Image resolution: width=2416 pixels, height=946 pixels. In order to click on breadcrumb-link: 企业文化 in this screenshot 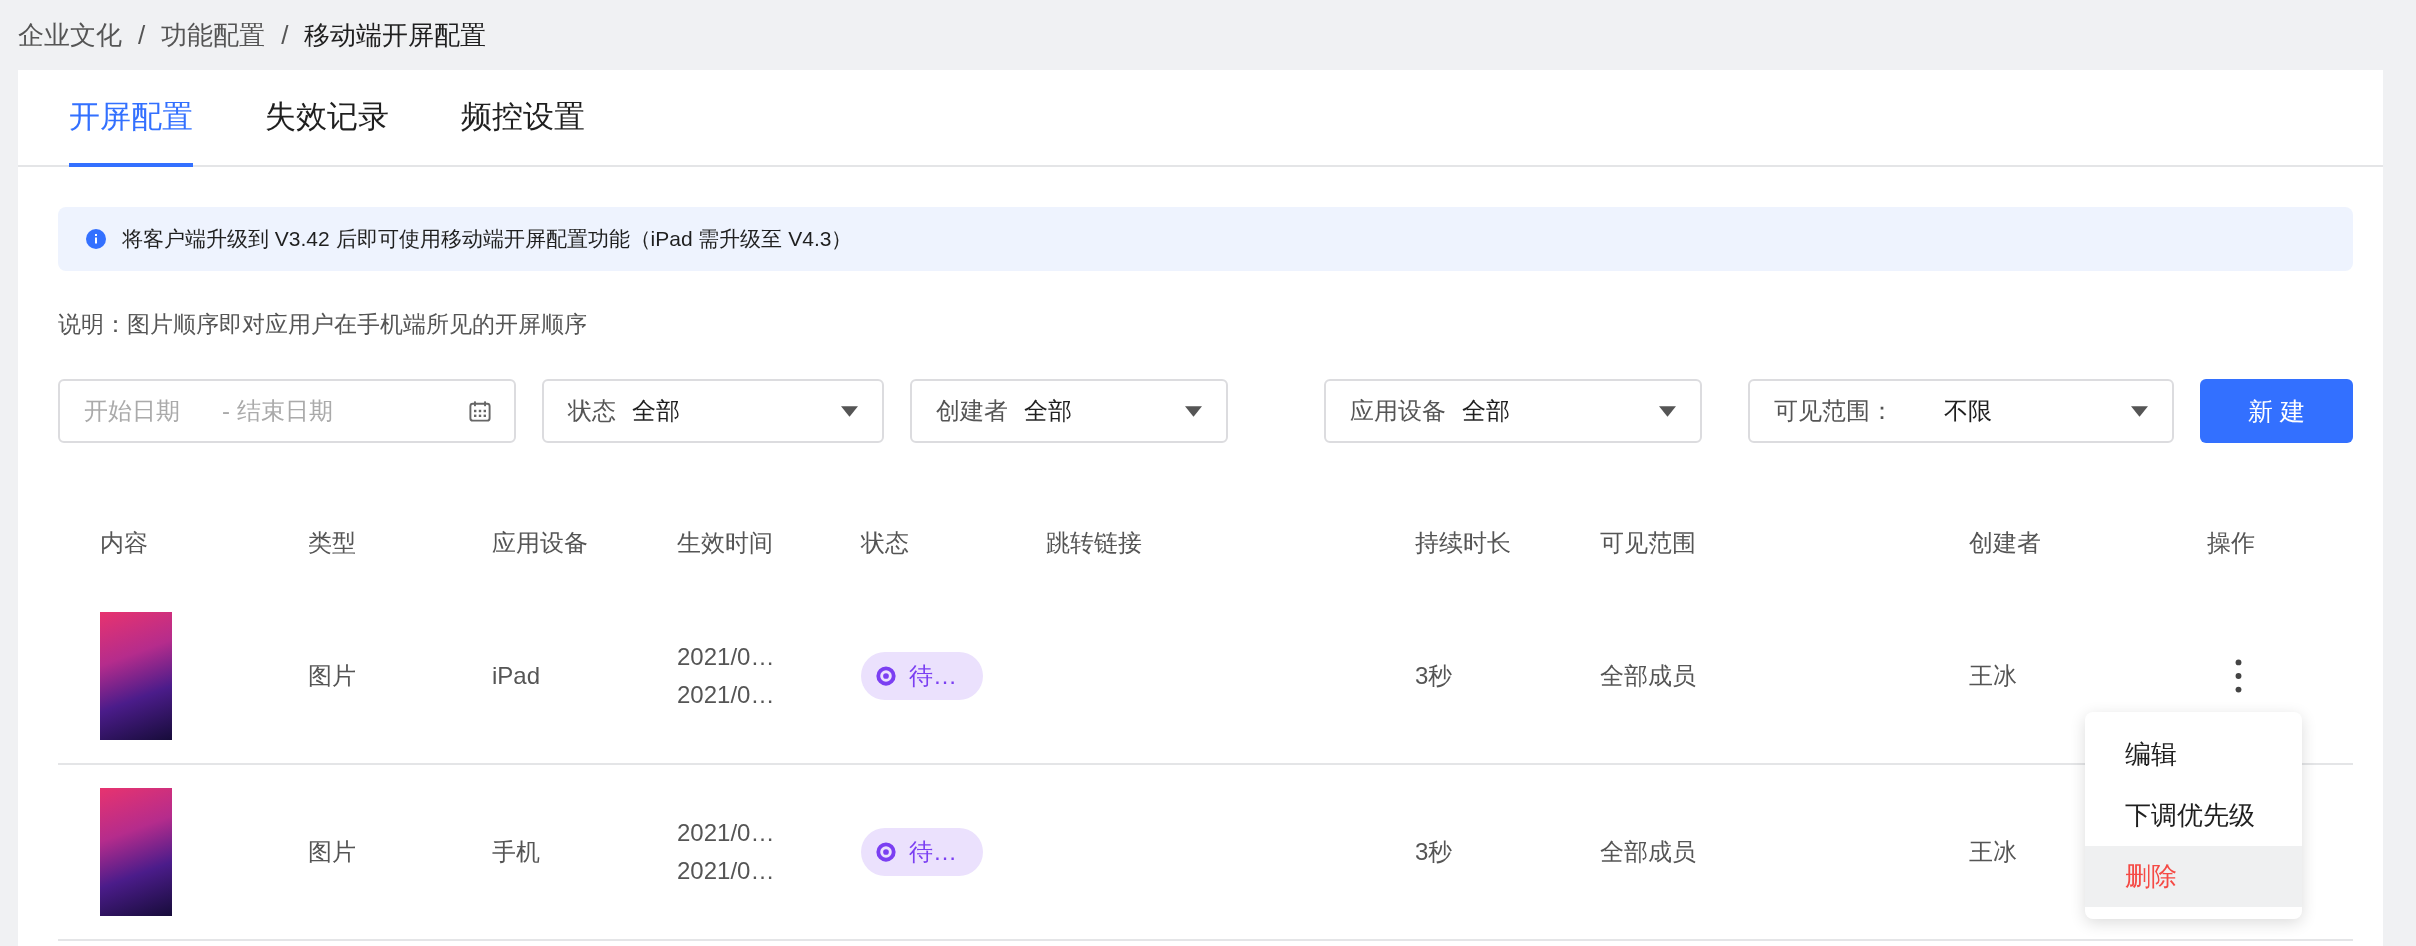, I will do `click(70, 35)`.